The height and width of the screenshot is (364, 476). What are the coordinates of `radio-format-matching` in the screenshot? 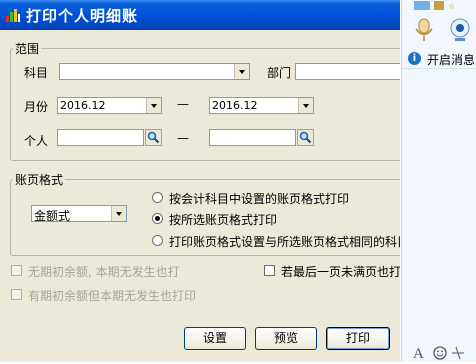 It's located at (157, 240).